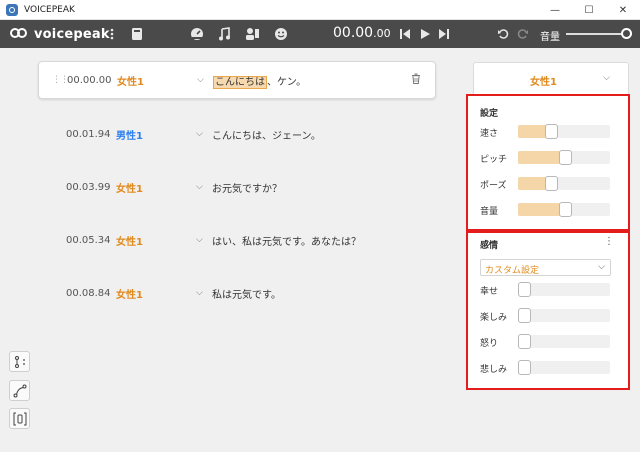 The image size is (640, 452). I want to click on line-timestamp: 00.08.84, so click(88, 293).